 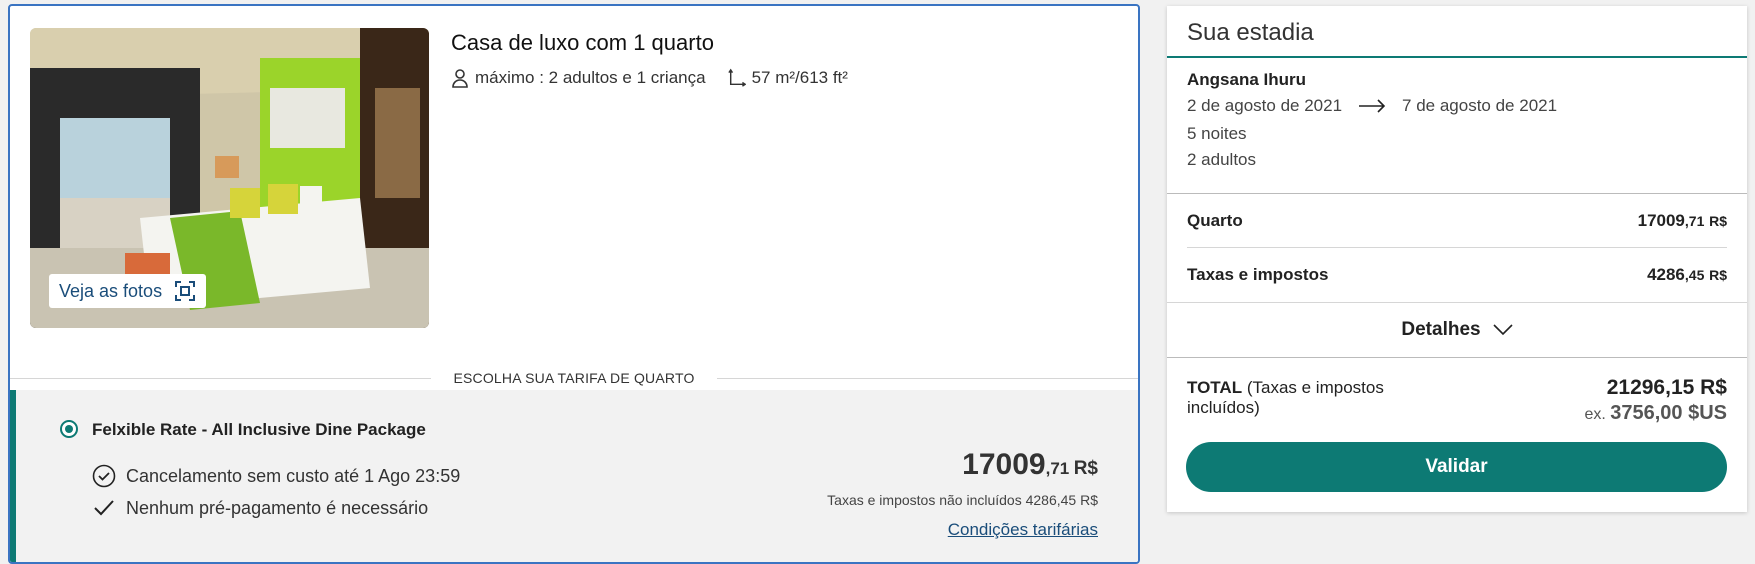 What do you see at coordinates (736, 77) in the screenshot?
I see `area-icon` at bounding box center [736, 77].